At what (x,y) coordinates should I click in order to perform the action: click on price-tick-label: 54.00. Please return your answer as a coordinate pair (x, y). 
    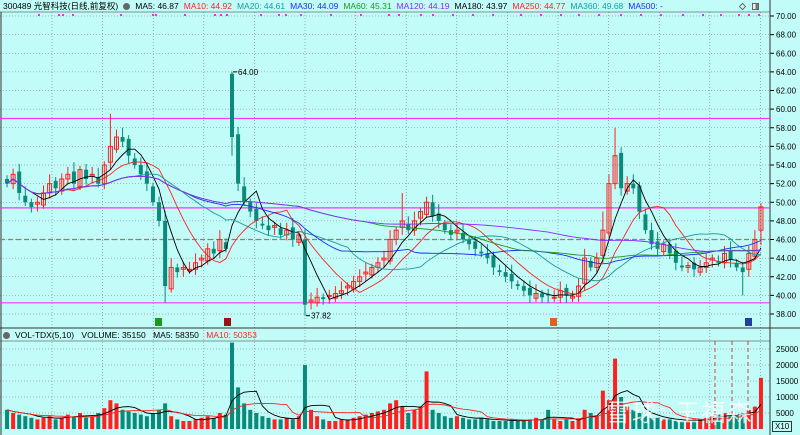
    Looking at the image, I should click on (786, 165).